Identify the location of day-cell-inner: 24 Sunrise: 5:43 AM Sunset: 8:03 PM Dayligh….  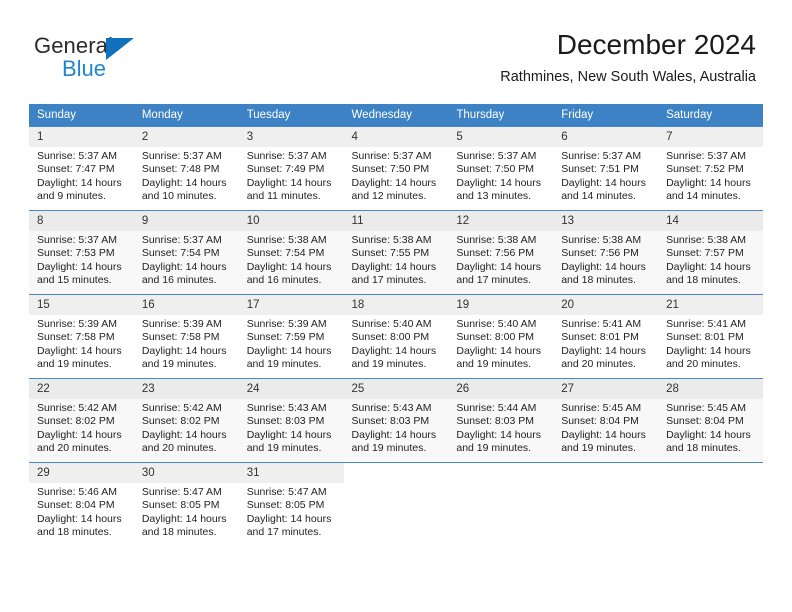
(291, 420).